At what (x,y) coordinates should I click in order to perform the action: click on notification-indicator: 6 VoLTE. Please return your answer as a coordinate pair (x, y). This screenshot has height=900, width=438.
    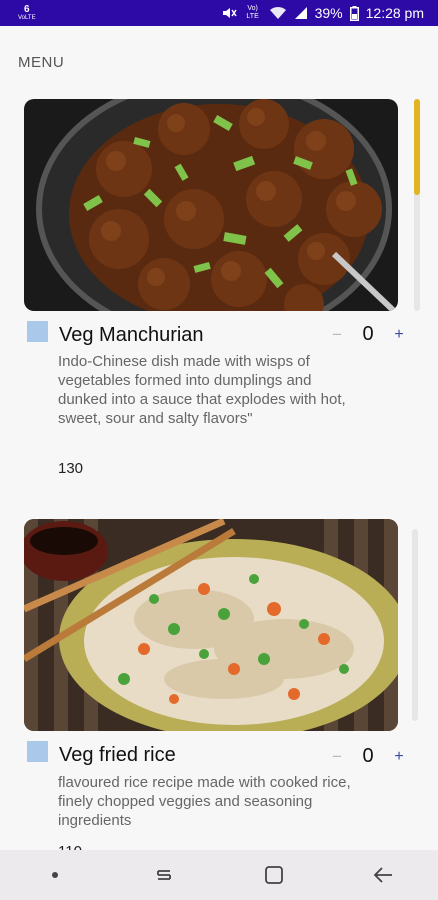
    Looking at the image, I should click on (27, 13).